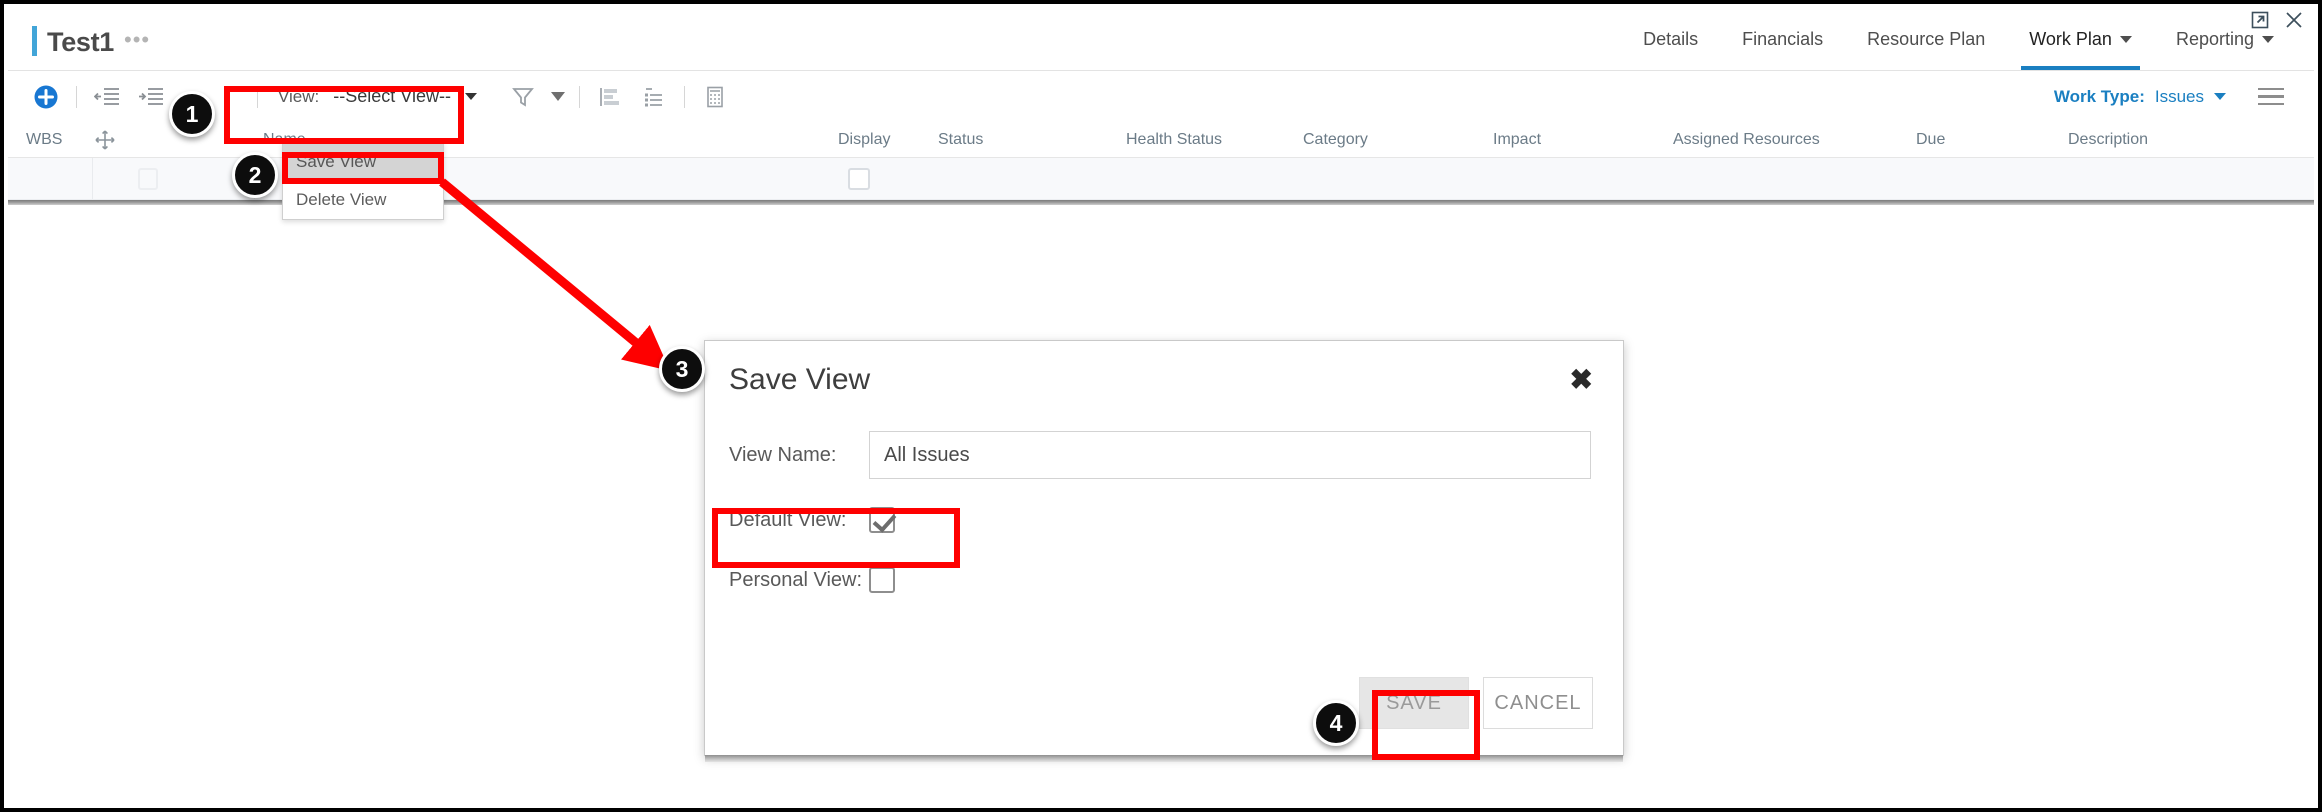  Describe the element at coordinates (1746, 139) in the screenshot. I see `column-header-assigned-resources: Assigned Resources` at that location.